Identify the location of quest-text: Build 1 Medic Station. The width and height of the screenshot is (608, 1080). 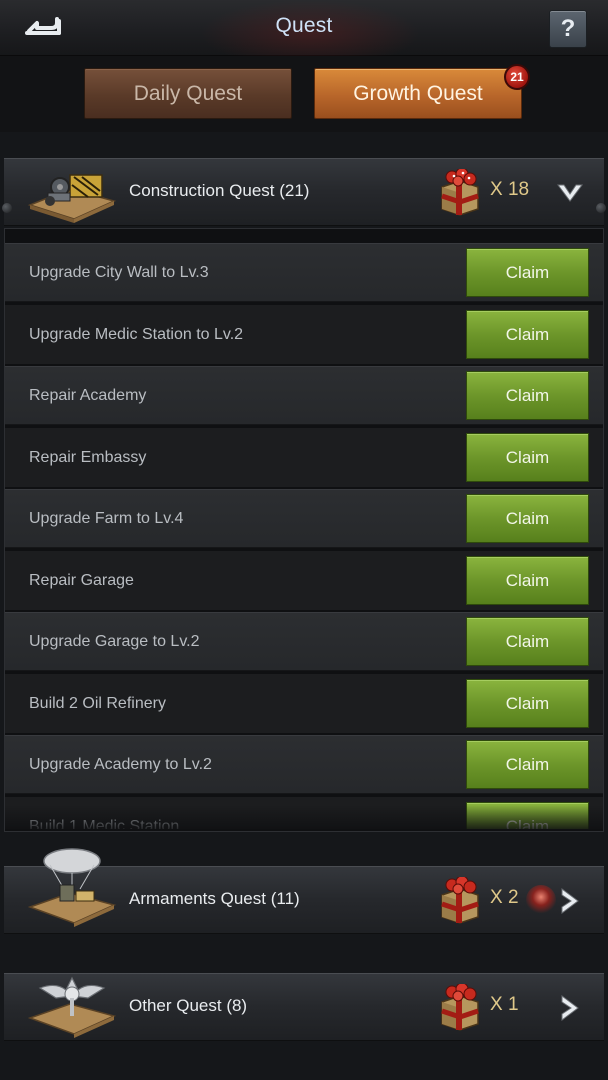
(104, 823).